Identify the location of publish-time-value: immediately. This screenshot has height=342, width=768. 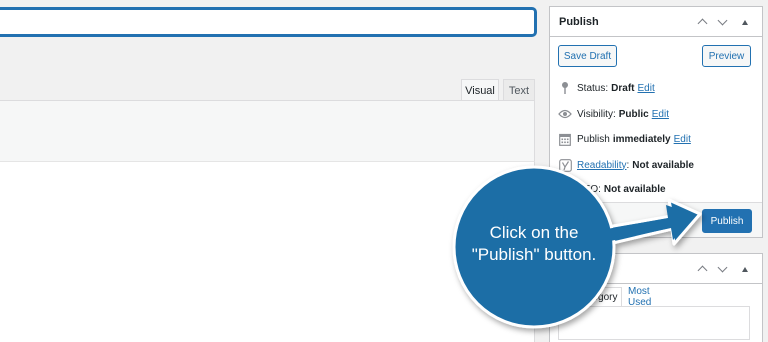
(641, 139).